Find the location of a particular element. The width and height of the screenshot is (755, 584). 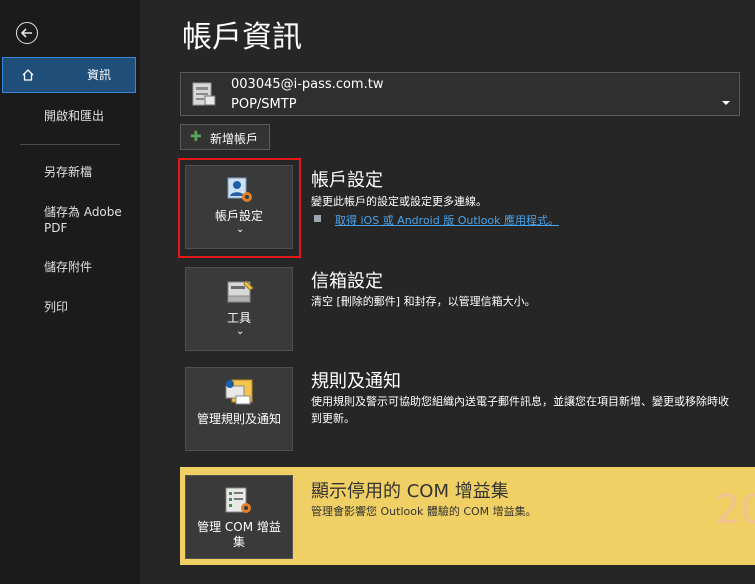

bullet is located at coordinates (317, 218).